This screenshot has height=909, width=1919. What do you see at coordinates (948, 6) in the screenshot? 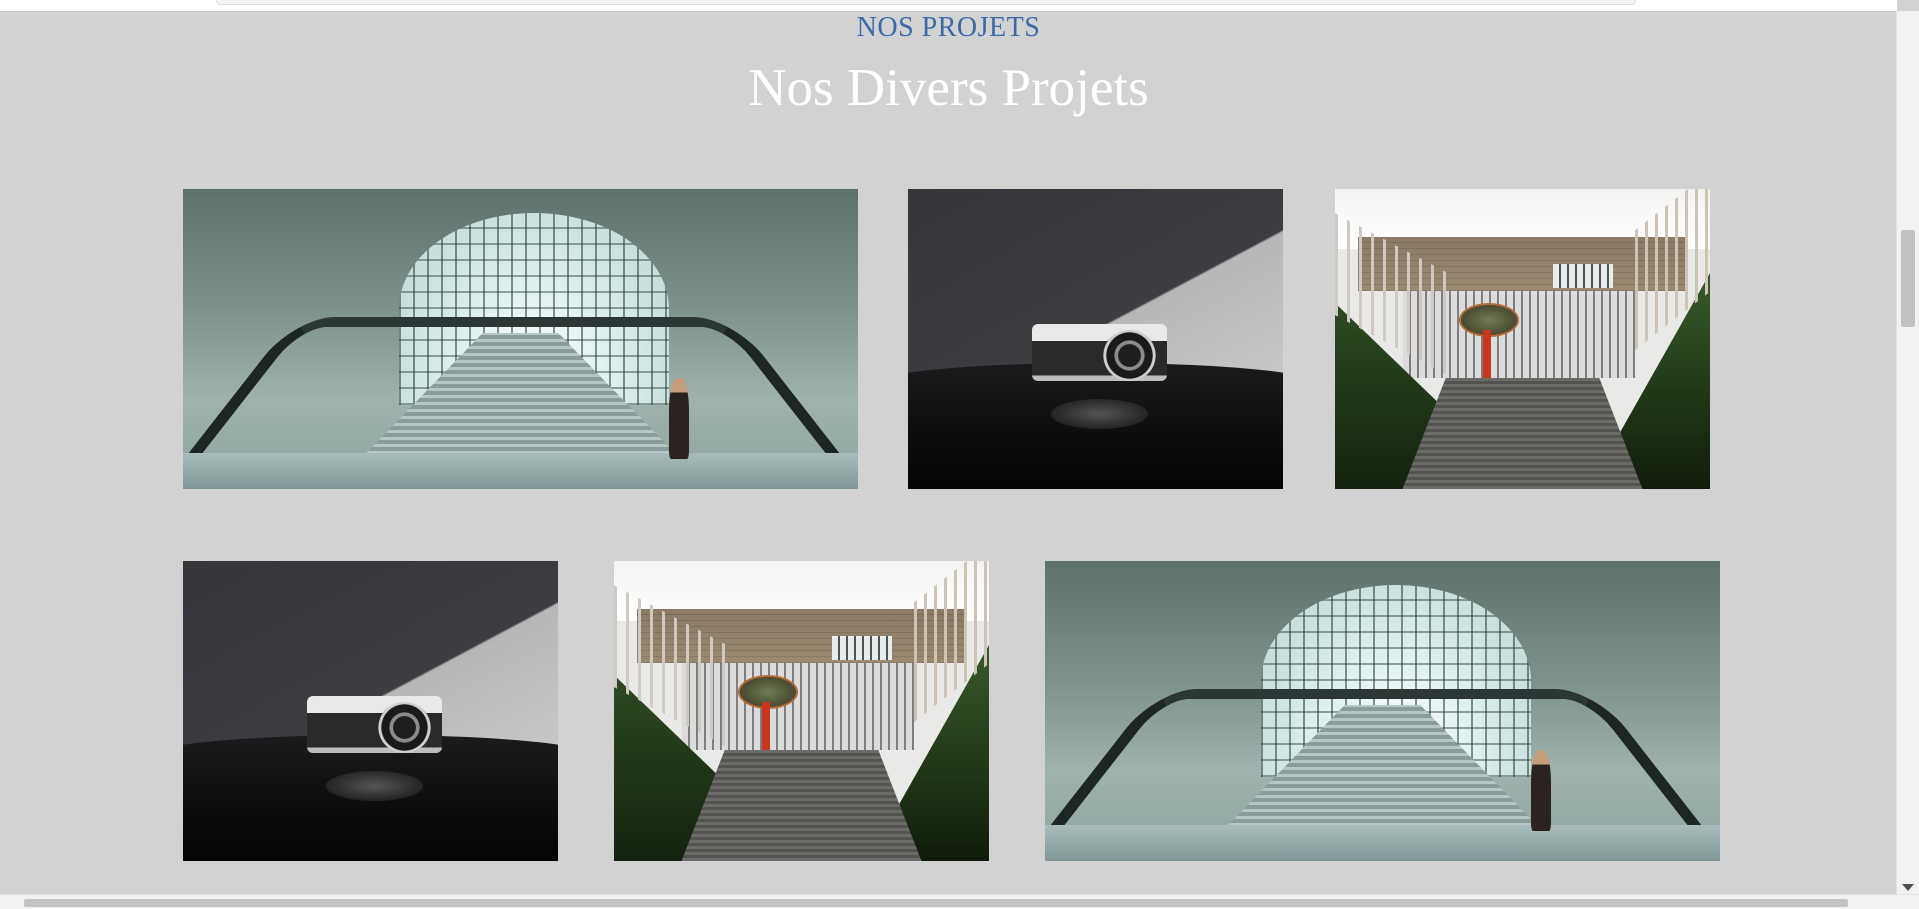
I see `top-bar` at bounding box center [948, 6].